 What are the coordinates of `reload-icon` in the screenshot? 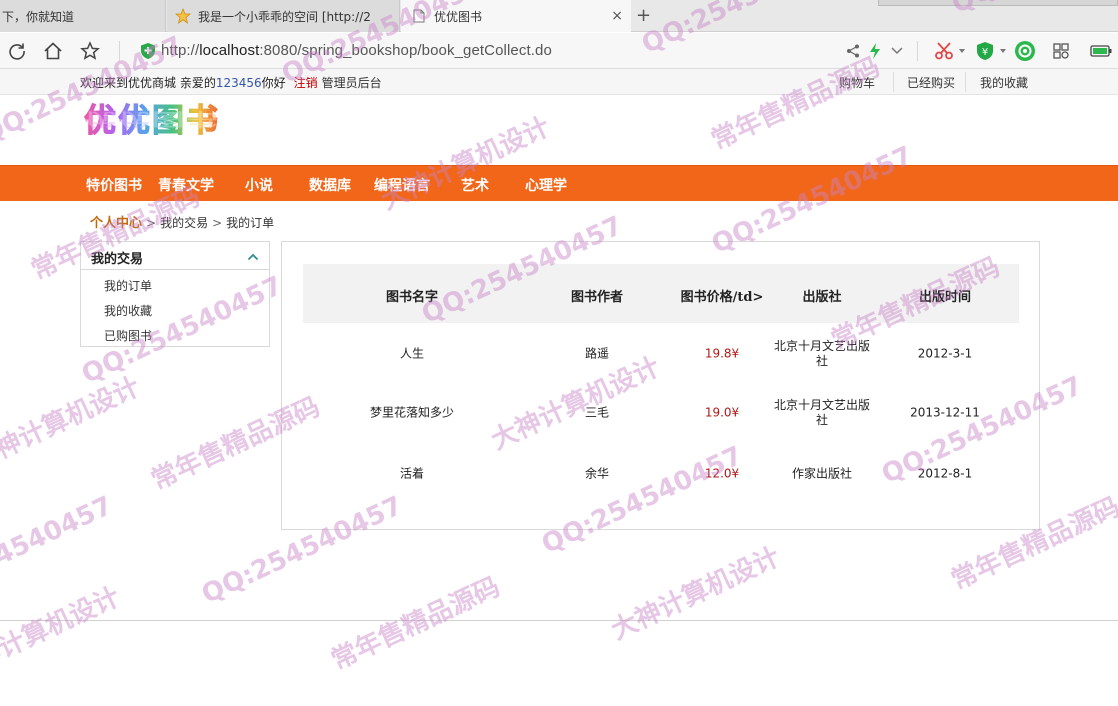 It's located at (17, 51).